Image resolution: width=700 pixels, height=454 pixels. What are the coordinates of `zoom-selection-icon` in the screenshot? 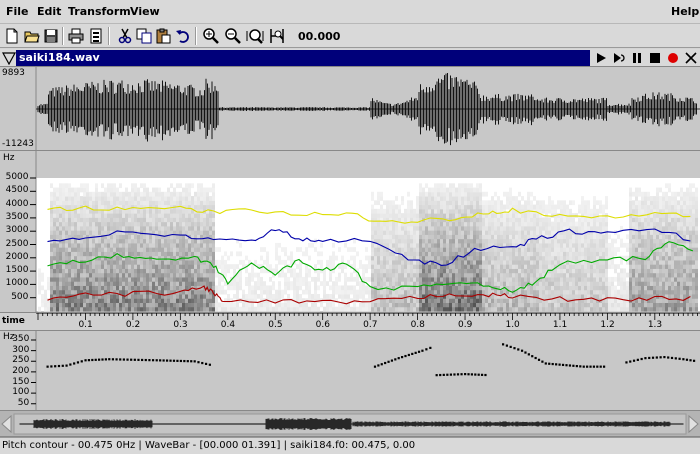 It's located at (277, 36).